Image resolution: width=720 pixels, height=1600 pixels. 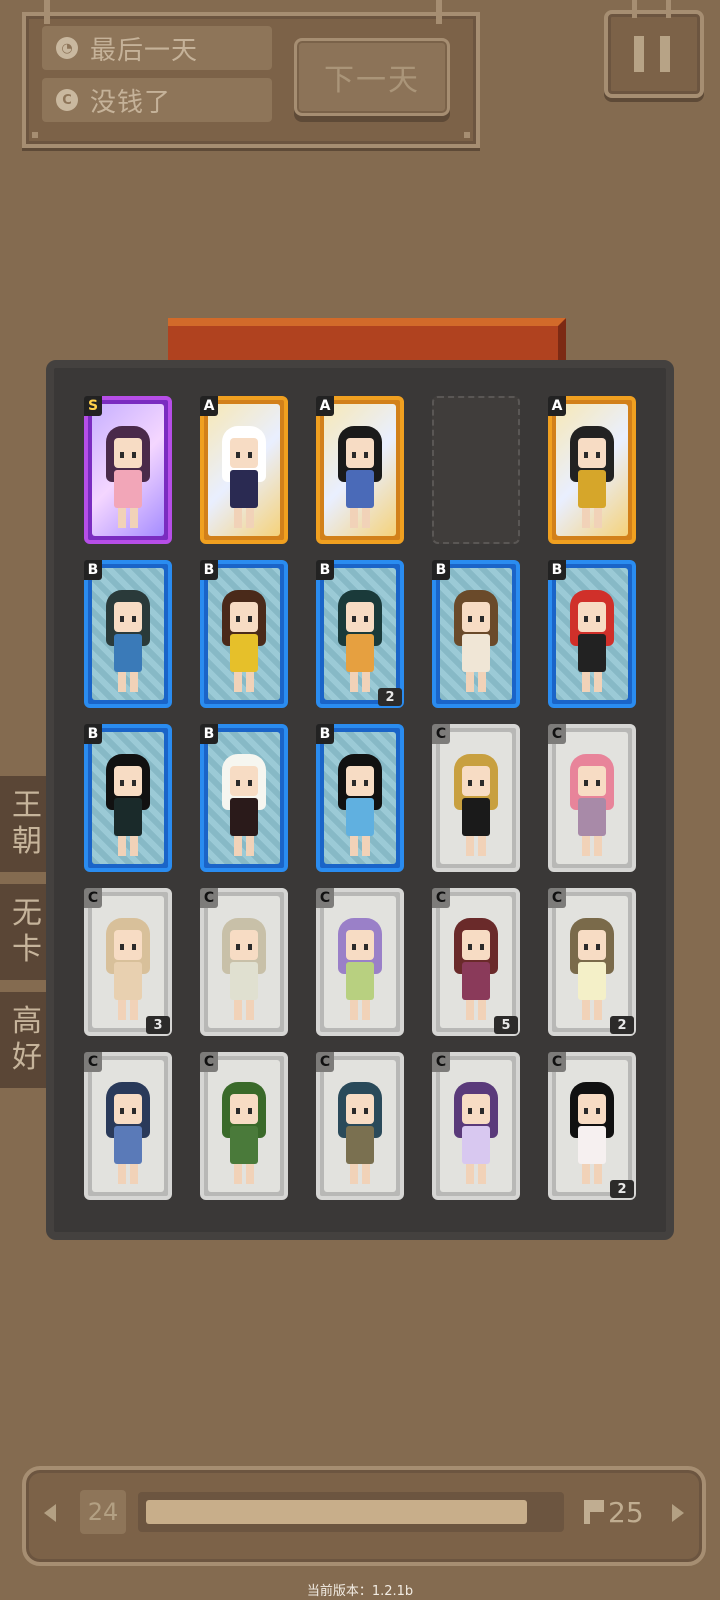 I want to click on arrow-right-icon, so click(x=678, y=1513).